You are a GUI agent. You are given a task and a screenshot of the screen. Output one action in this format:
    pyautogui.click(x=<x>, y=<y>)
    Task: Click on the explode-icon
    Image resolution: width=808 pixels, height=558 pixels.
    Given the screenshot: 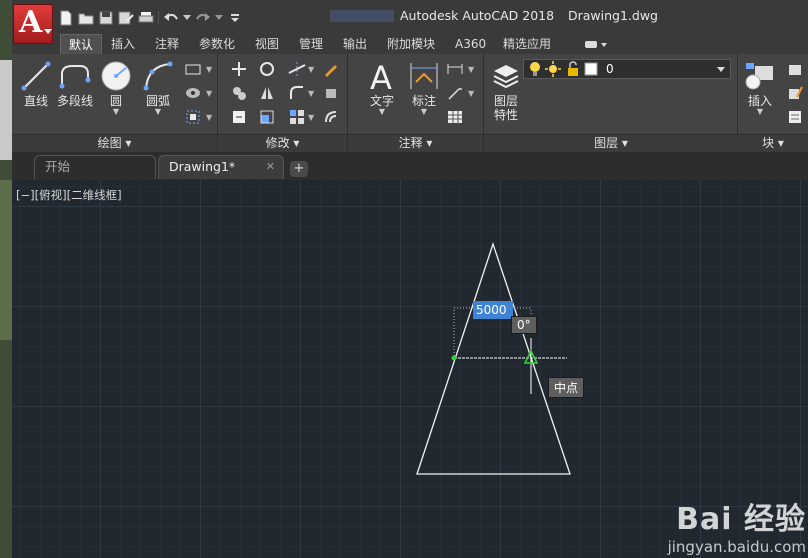 What is the action you would take?
    pyautogui.click(x=331, y=93)
    